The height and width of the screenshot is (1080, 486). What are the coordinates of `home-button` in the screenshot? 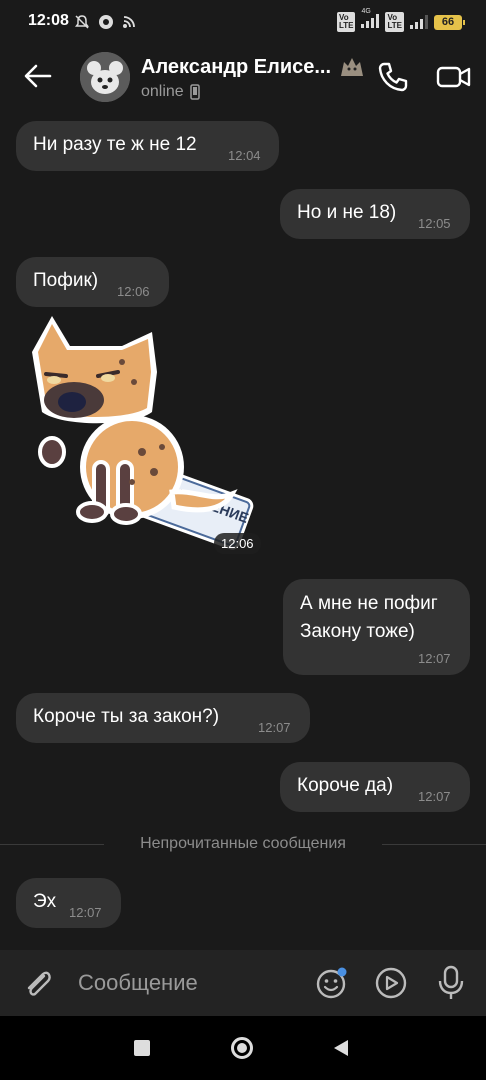 It's located at (242, 1048).